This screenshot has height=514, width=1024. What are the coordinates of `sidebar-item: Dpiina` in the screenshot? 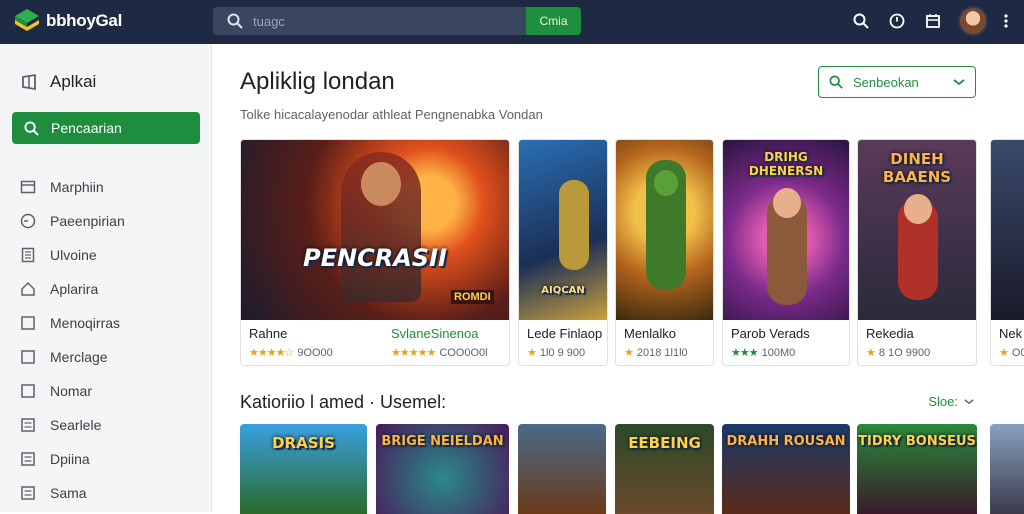 It's located at (110, 459).